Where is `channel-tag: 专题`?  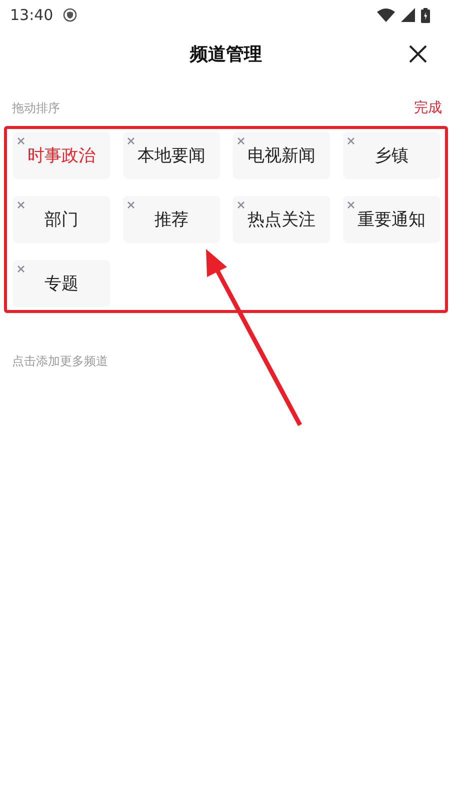 channel-tag: 专题 is located at coordinates (61, 283).